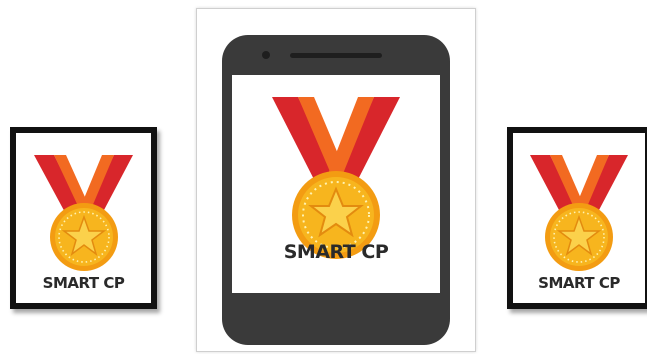 This screenshot has height=354, width=647. I want to click on badge-card-right: SMART CP, so click(577, 218).